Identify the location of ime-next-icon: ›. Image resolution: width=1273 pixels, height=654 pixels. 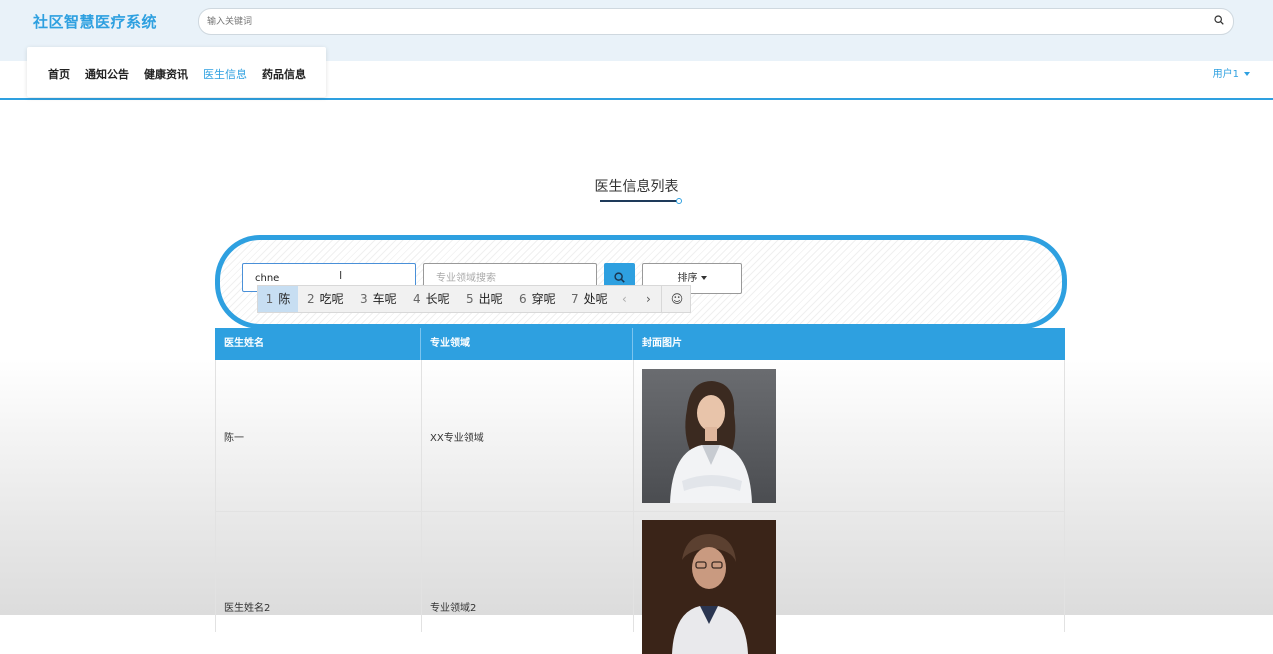
(648, 299).